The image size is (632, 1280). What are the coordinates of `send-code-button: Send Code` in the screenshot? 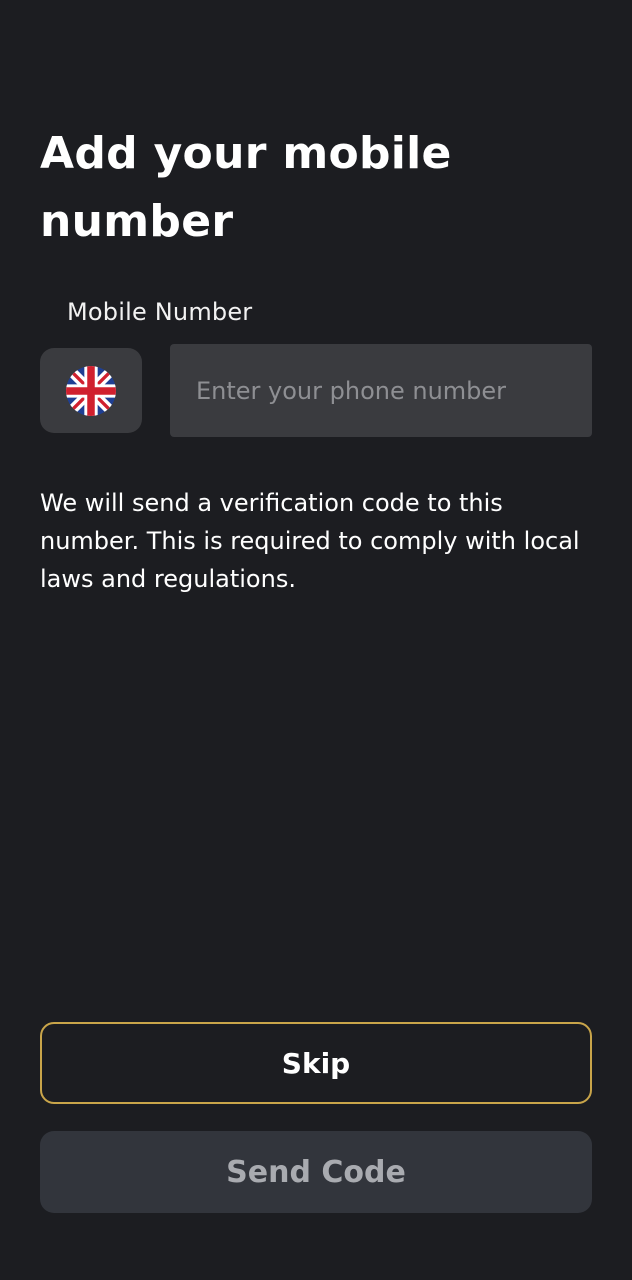 It's located at (316, 1172).